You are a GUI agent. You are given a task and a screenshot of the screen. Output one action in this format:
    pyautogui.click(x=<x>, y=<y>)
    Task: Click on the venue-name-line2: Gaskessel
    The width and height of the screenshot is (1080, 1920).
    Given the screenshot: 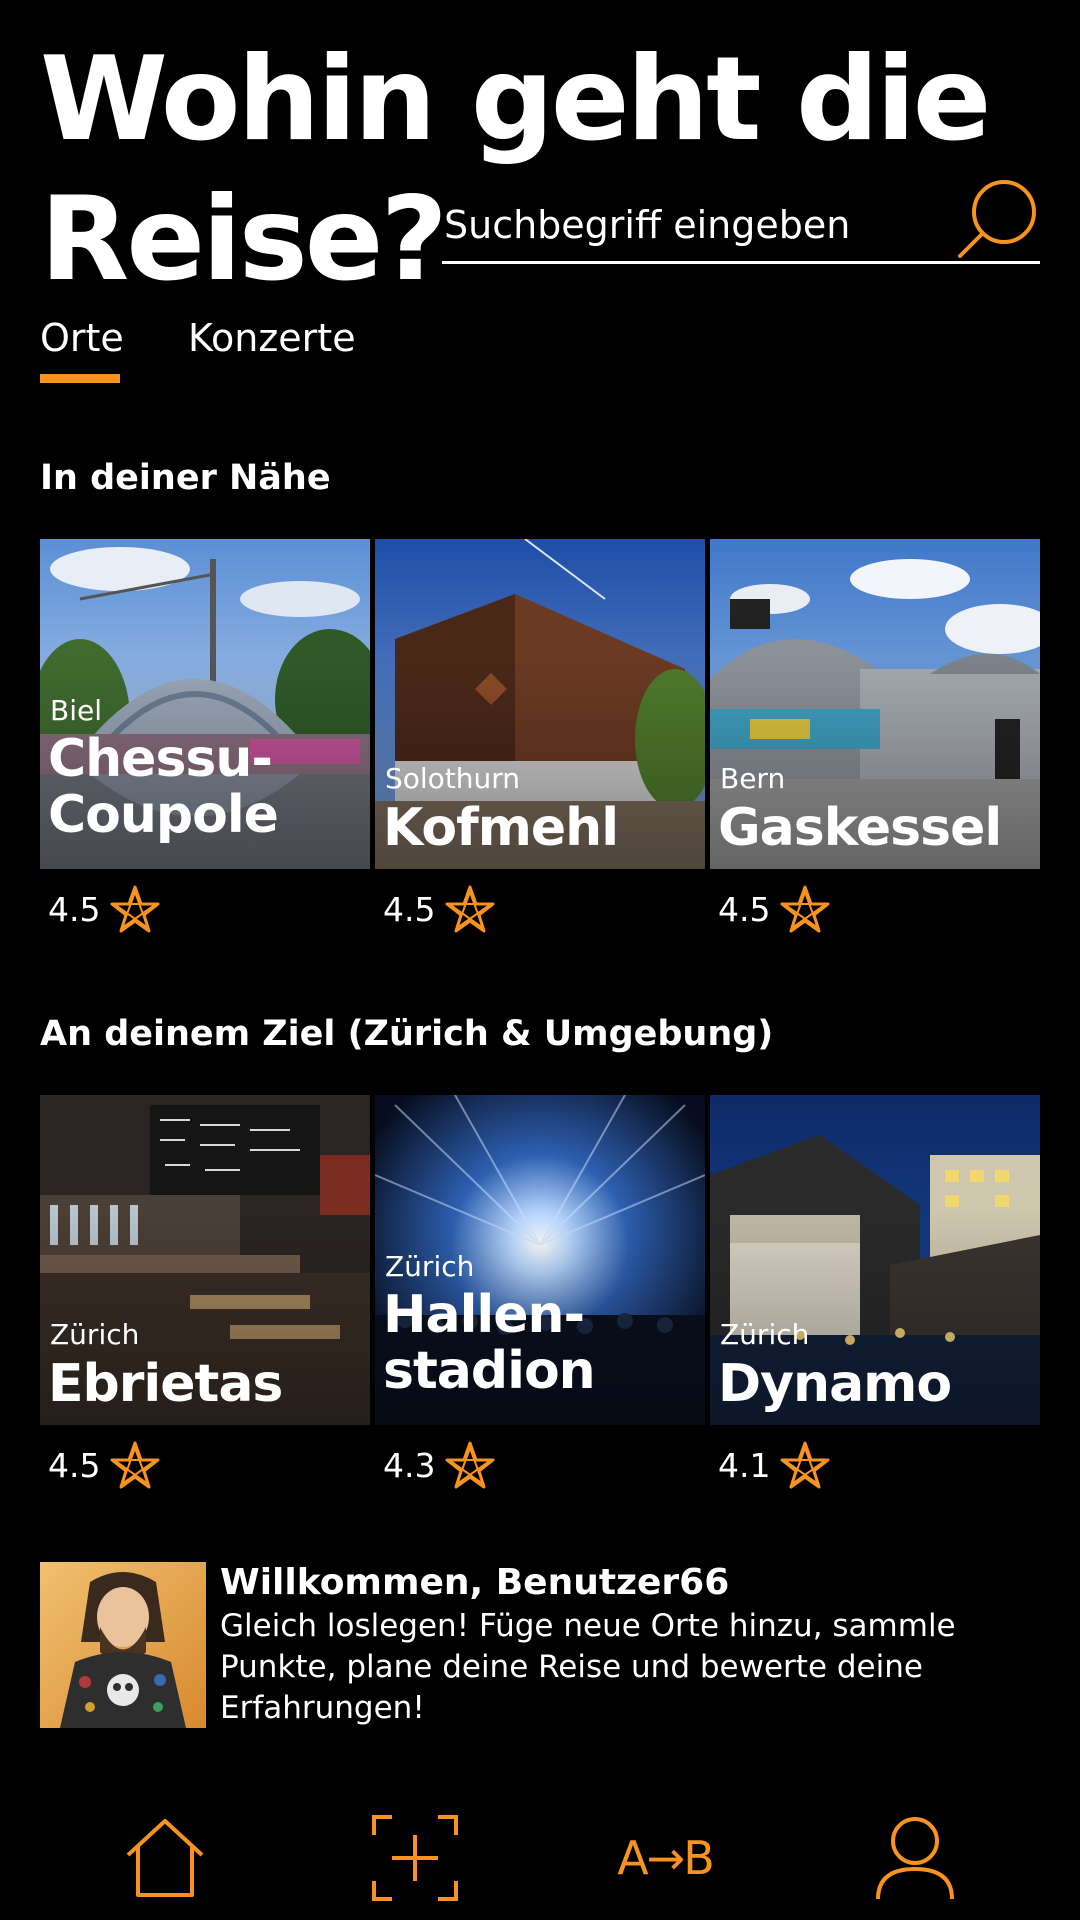 What is the action you would take?
    pyautogui.click(x=860, y=828)
    